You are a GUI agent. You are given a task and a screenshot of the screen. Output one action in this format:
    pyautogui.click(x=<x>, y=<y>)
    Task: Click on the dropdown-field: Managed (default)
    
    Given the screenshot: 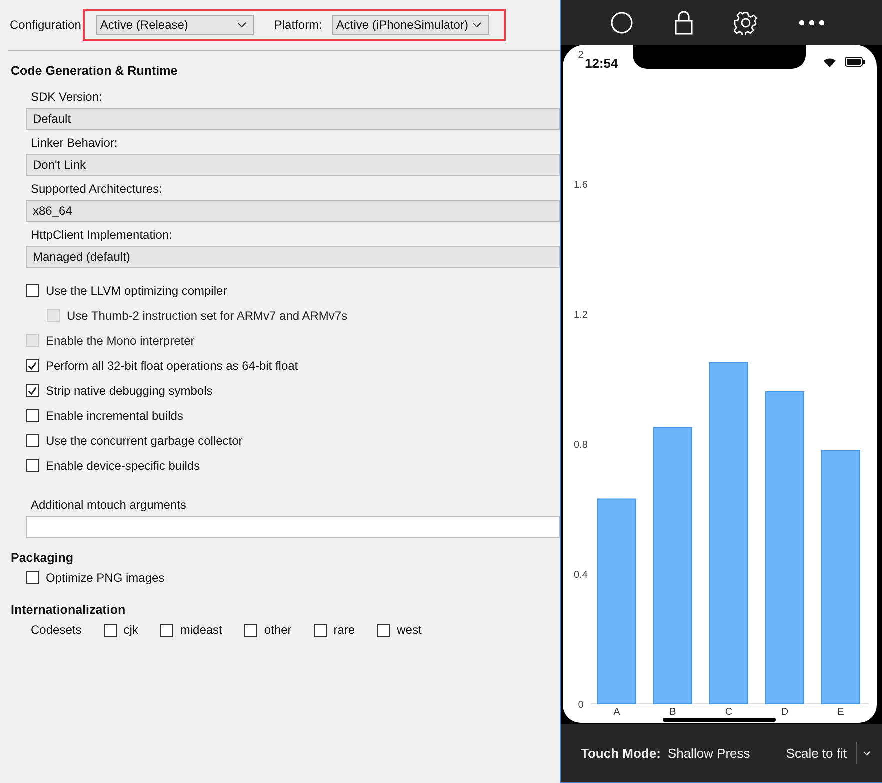 What is the action you would take?
    pyautogui.click(x=293, y=257)
    